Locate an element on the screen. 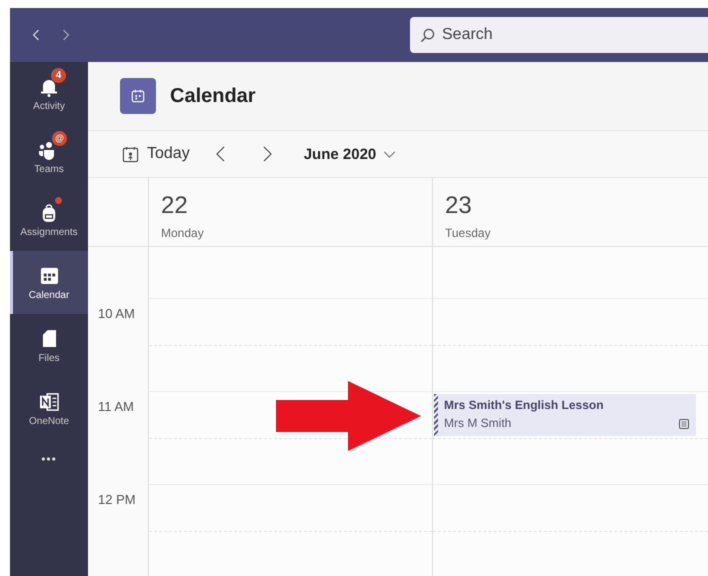 Image resolution: width=708 pixels, height=576 pixels. sidebar-item: Files is located at coordinates (49, 345).